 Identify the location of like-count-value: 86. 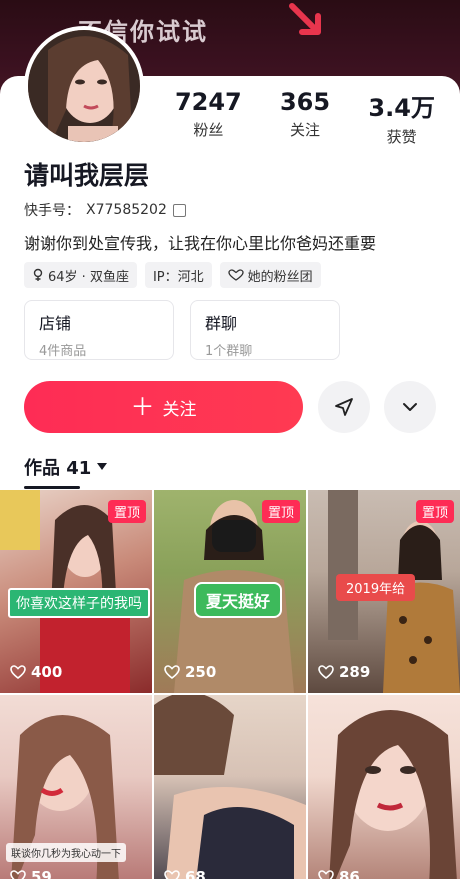
(349, 873).